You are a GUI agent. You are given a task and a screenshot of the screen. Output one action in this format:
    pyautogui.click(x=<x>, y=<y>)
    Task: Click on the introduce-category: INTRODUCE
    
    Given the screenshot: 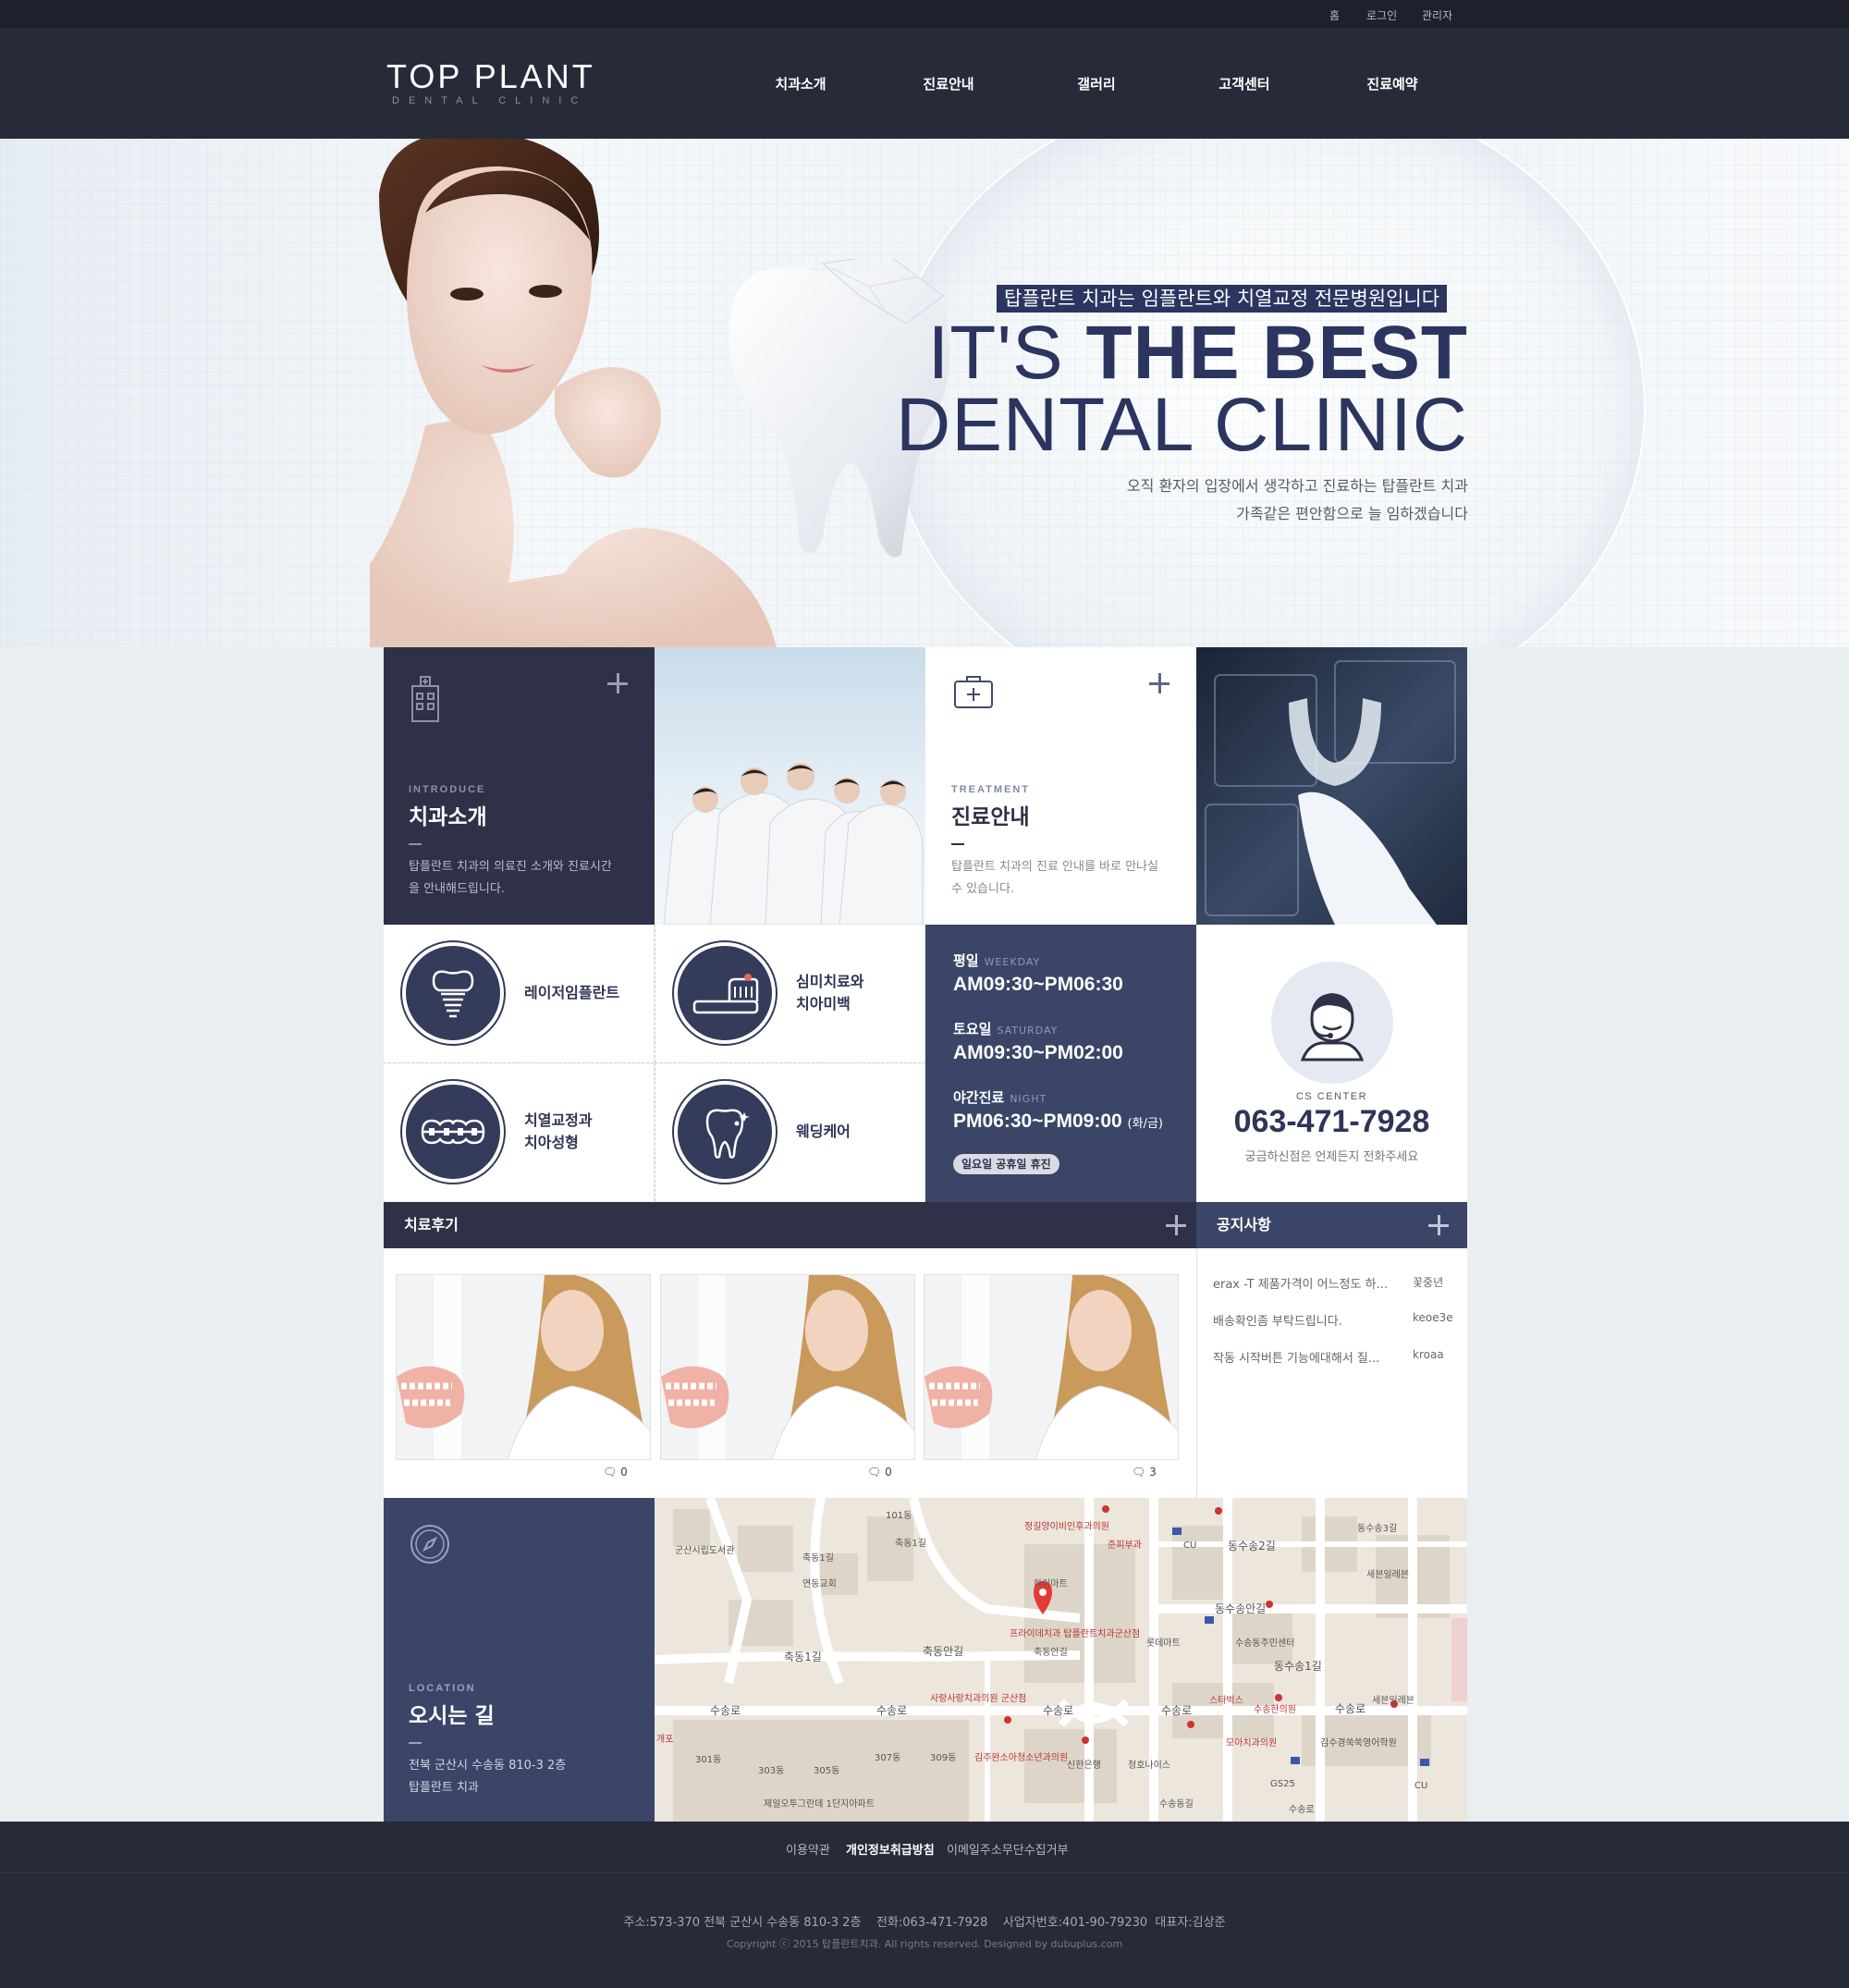 What is the action you would take?
    pyautogui.click(x=447, y=789)
    